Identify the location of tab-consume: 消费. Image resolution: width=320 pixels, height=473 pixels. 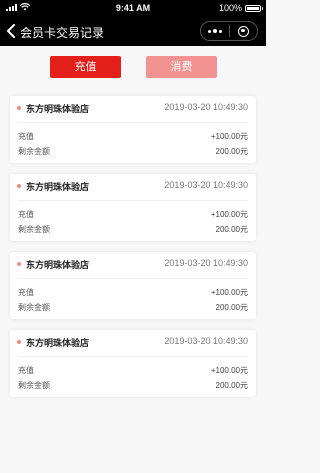
(181, 67).